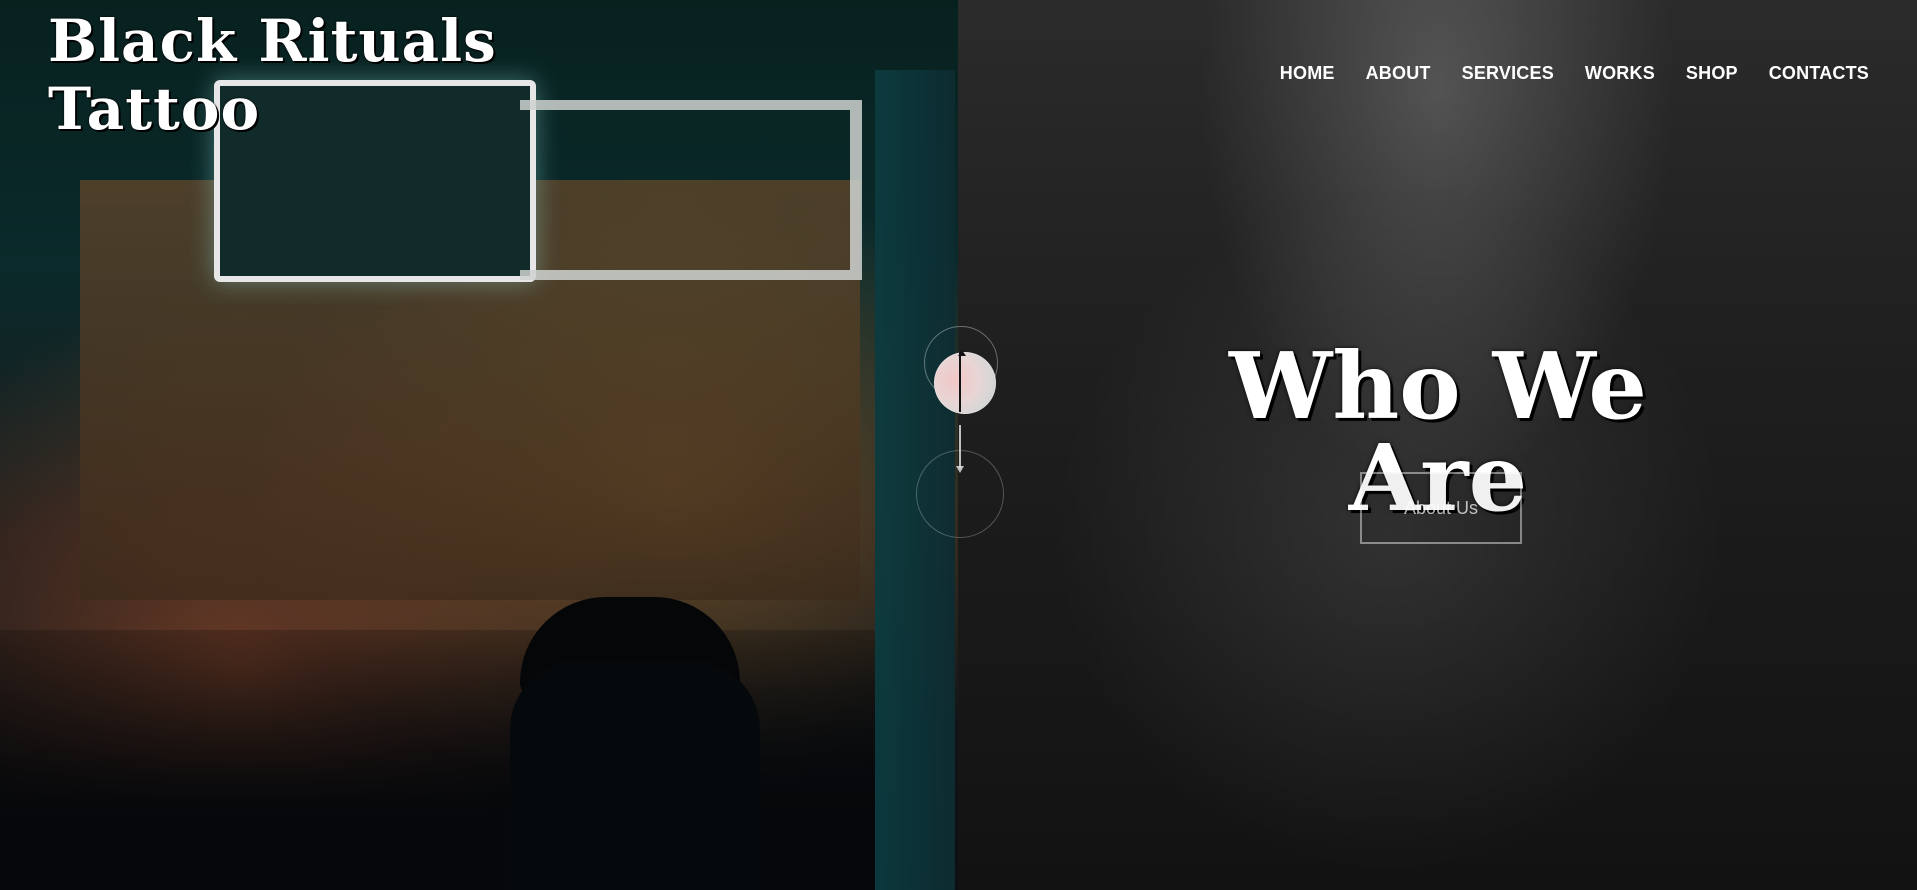  Describe the element at coordinates (1712, 73) in the screenshot. I see `nav-shop: SHOP` at that location.